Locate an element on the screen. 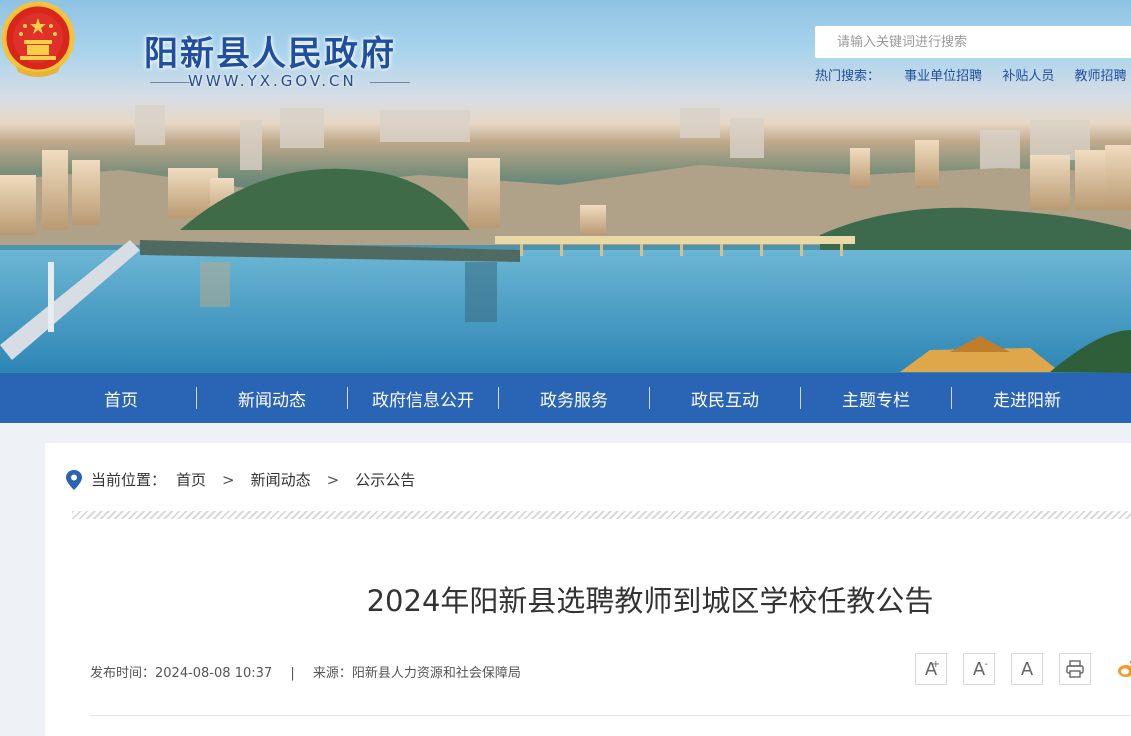 The width and height of the screenshot is (1131, 736). font-increase-button: A + is located at coordinates (931, 669).